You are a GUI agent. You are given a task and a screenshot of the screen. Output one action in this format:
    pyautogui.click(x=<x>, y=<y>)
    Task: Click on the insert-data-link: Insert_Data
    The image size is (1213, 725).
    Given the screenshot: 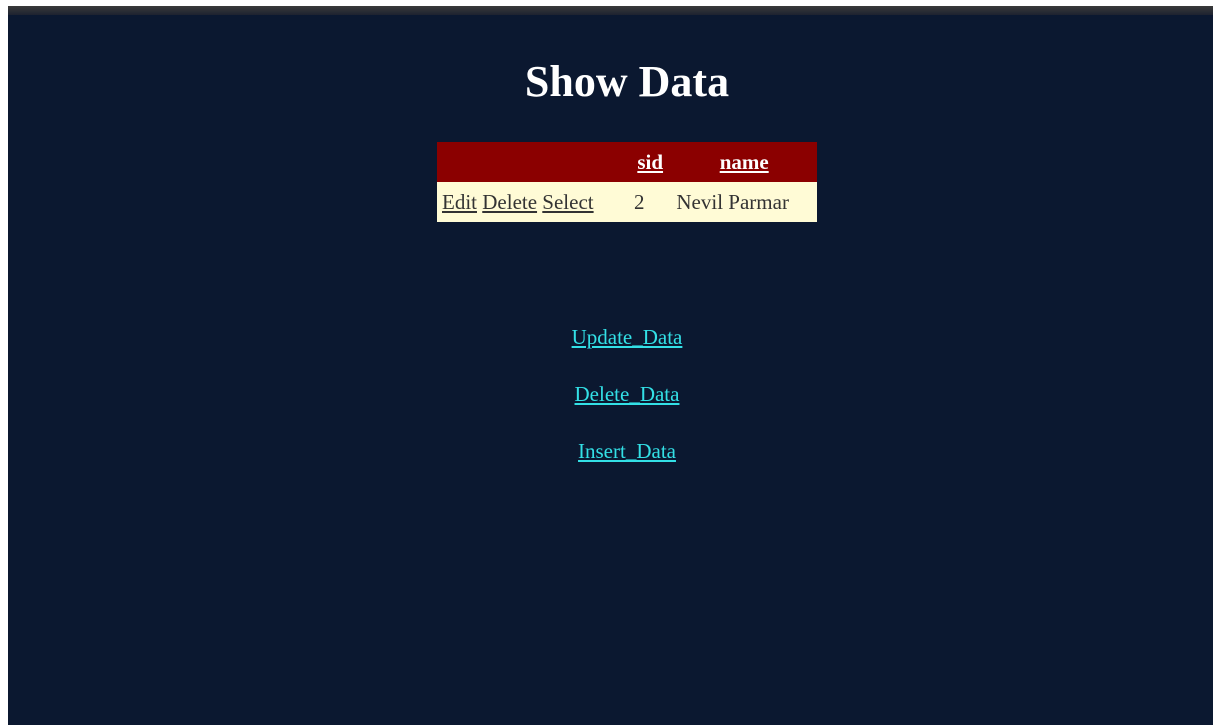 What is the action you would take?
    pyautogui.click(x=610, y=451)
    